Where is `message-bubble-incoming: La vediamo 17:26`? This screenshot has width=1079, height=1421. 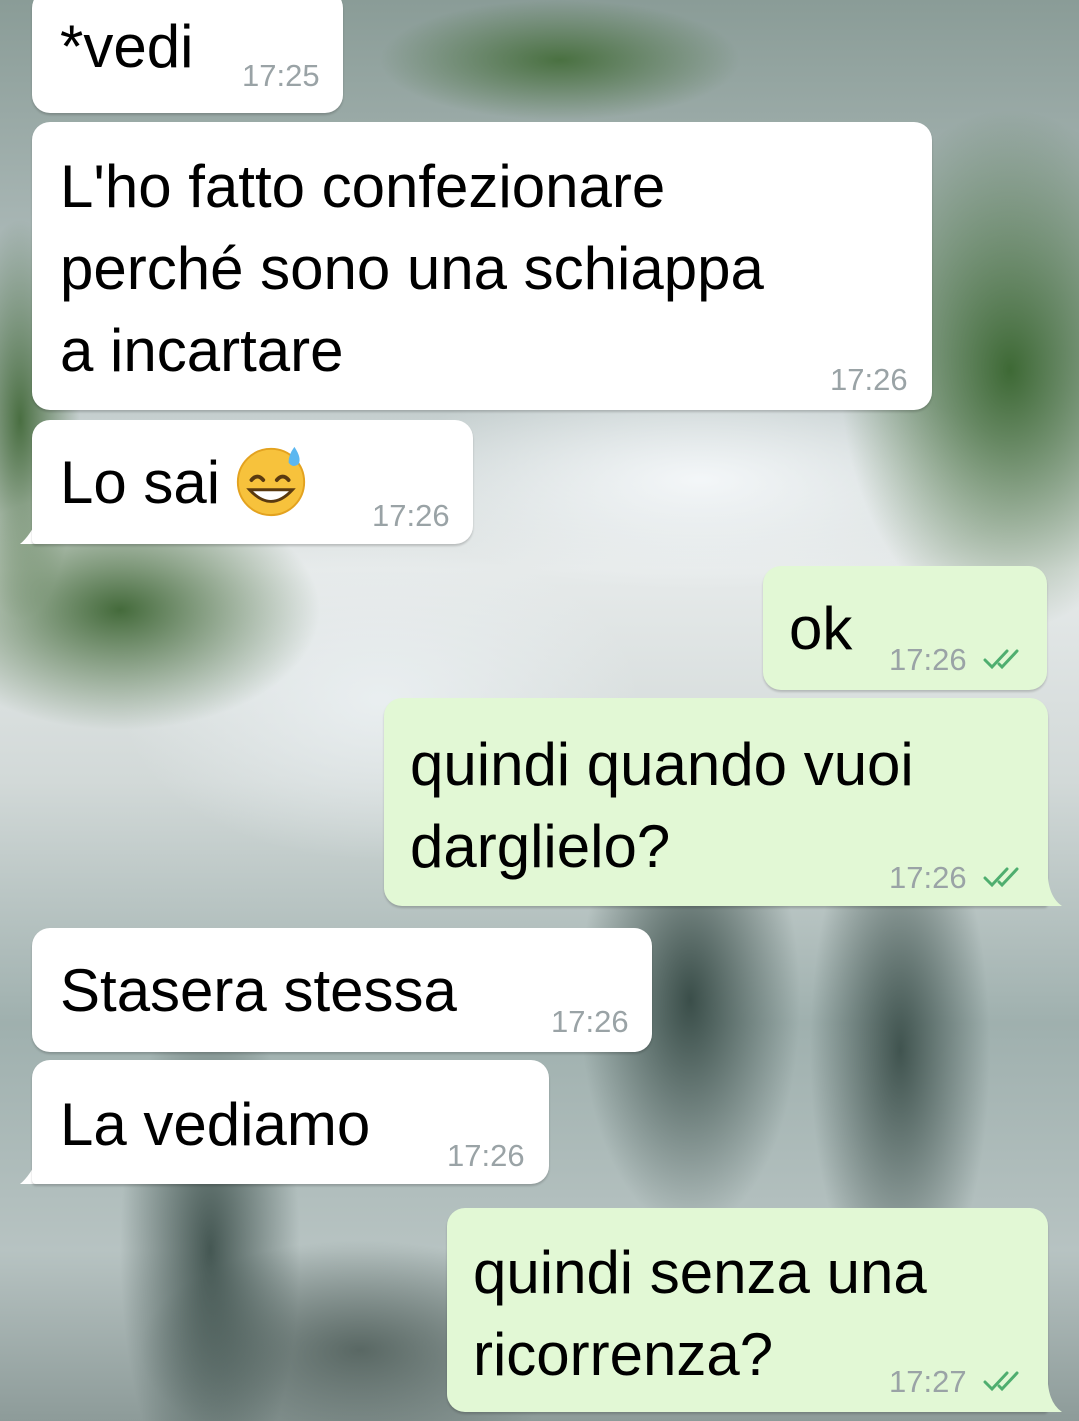 message-bubble-incoming: La vediamo 17:26 is located at coordinates (290, 1122).